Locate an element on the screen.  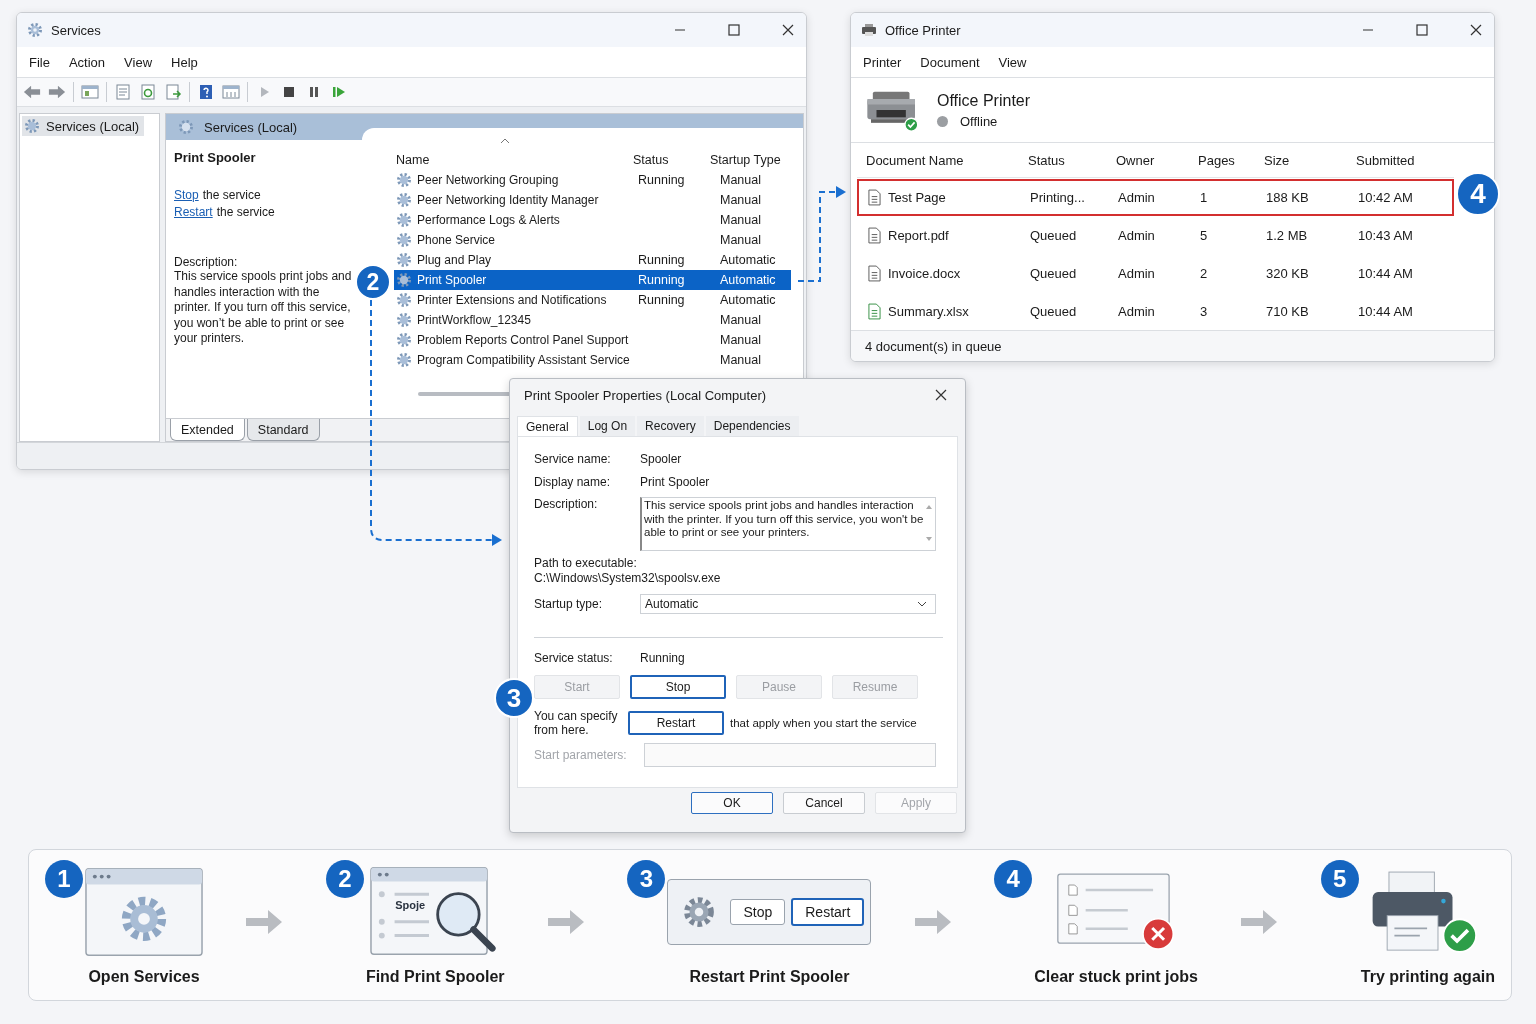
export-icon is located at coordinates (173, 92).